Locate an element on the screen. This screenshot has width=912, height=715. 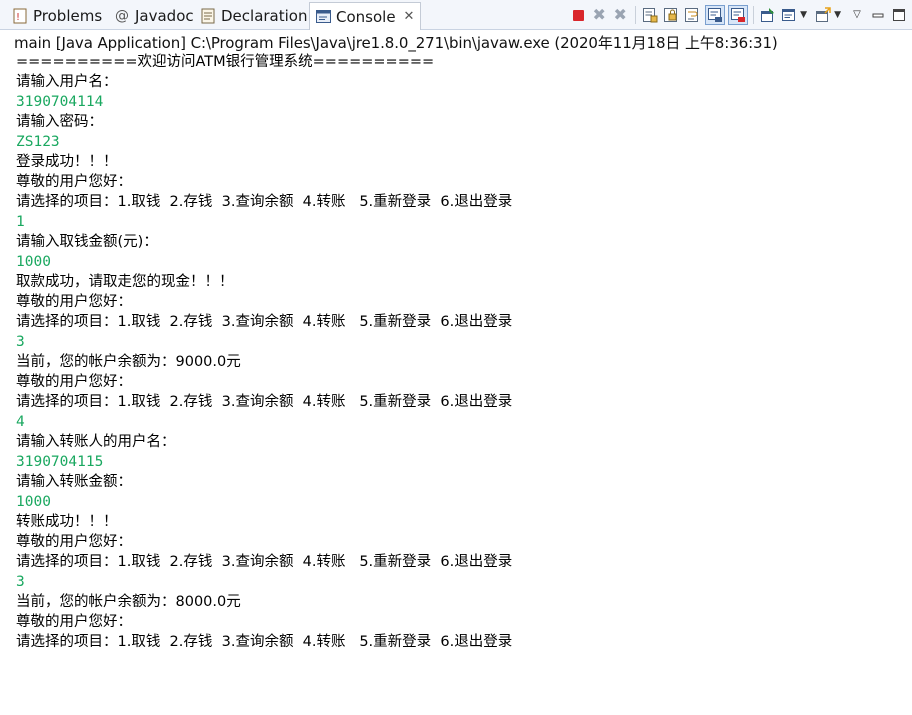
declaration-icon is located at coordinates (208, 16).